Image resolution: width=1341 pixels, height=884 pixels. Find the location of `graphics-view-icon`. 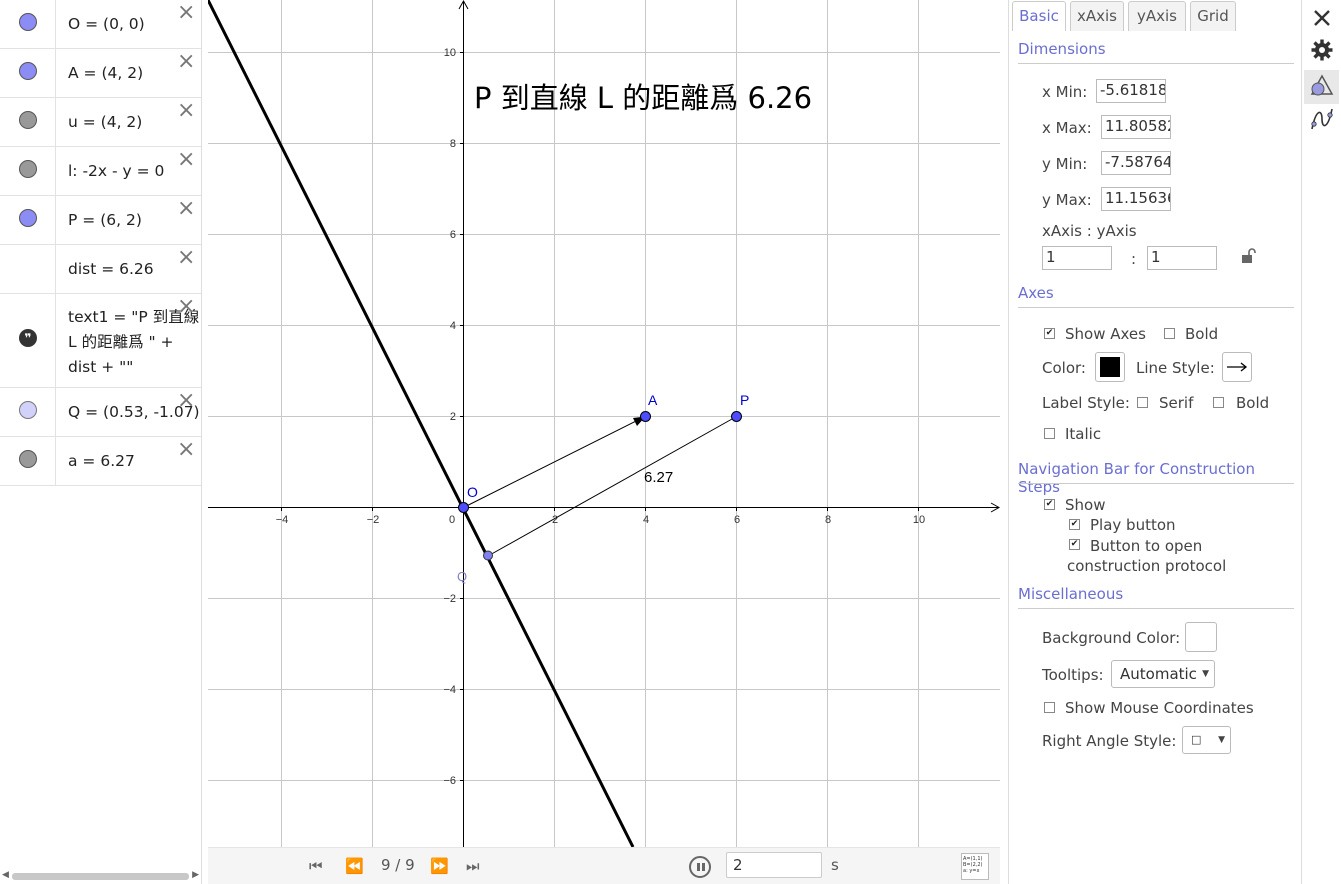

graphics-view-icon is located at coordinates (1322, 86).